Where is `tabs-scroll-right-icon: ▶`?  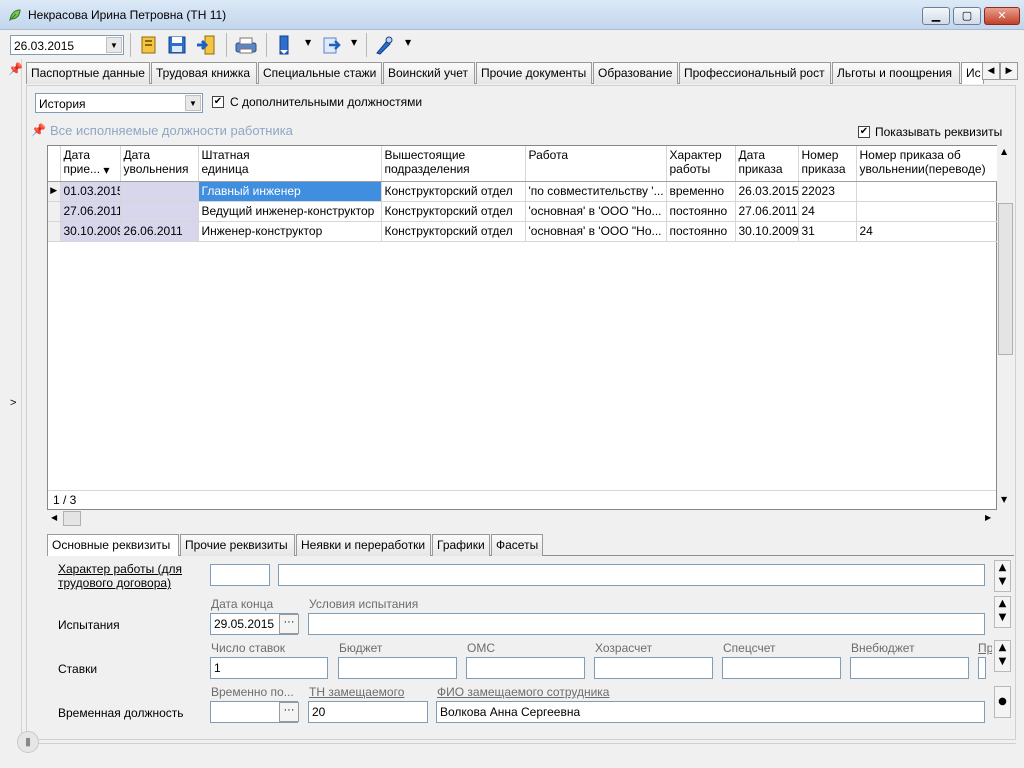
tabs-scroll-right-icon: ▶ is located at coordinates (1009, 71).